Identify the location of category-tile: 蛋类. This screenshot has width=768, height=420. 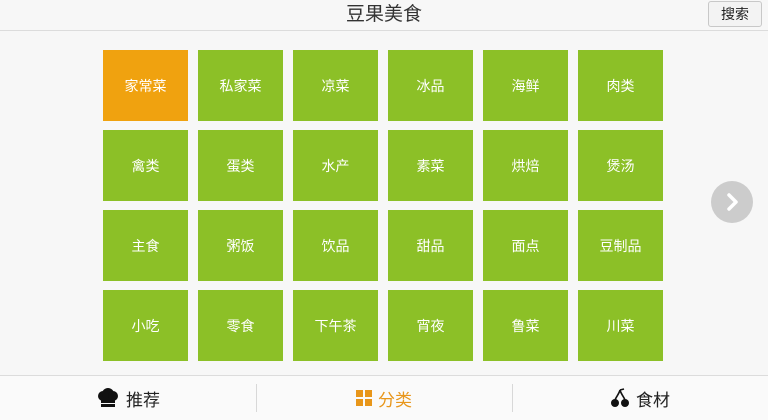
(240, 165).